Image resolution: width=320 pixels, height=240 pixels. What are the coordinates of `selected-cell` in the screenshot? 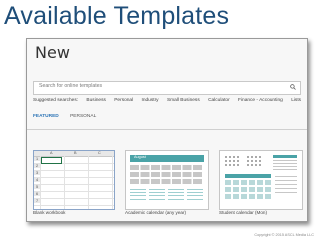 It's located at (51, 160).